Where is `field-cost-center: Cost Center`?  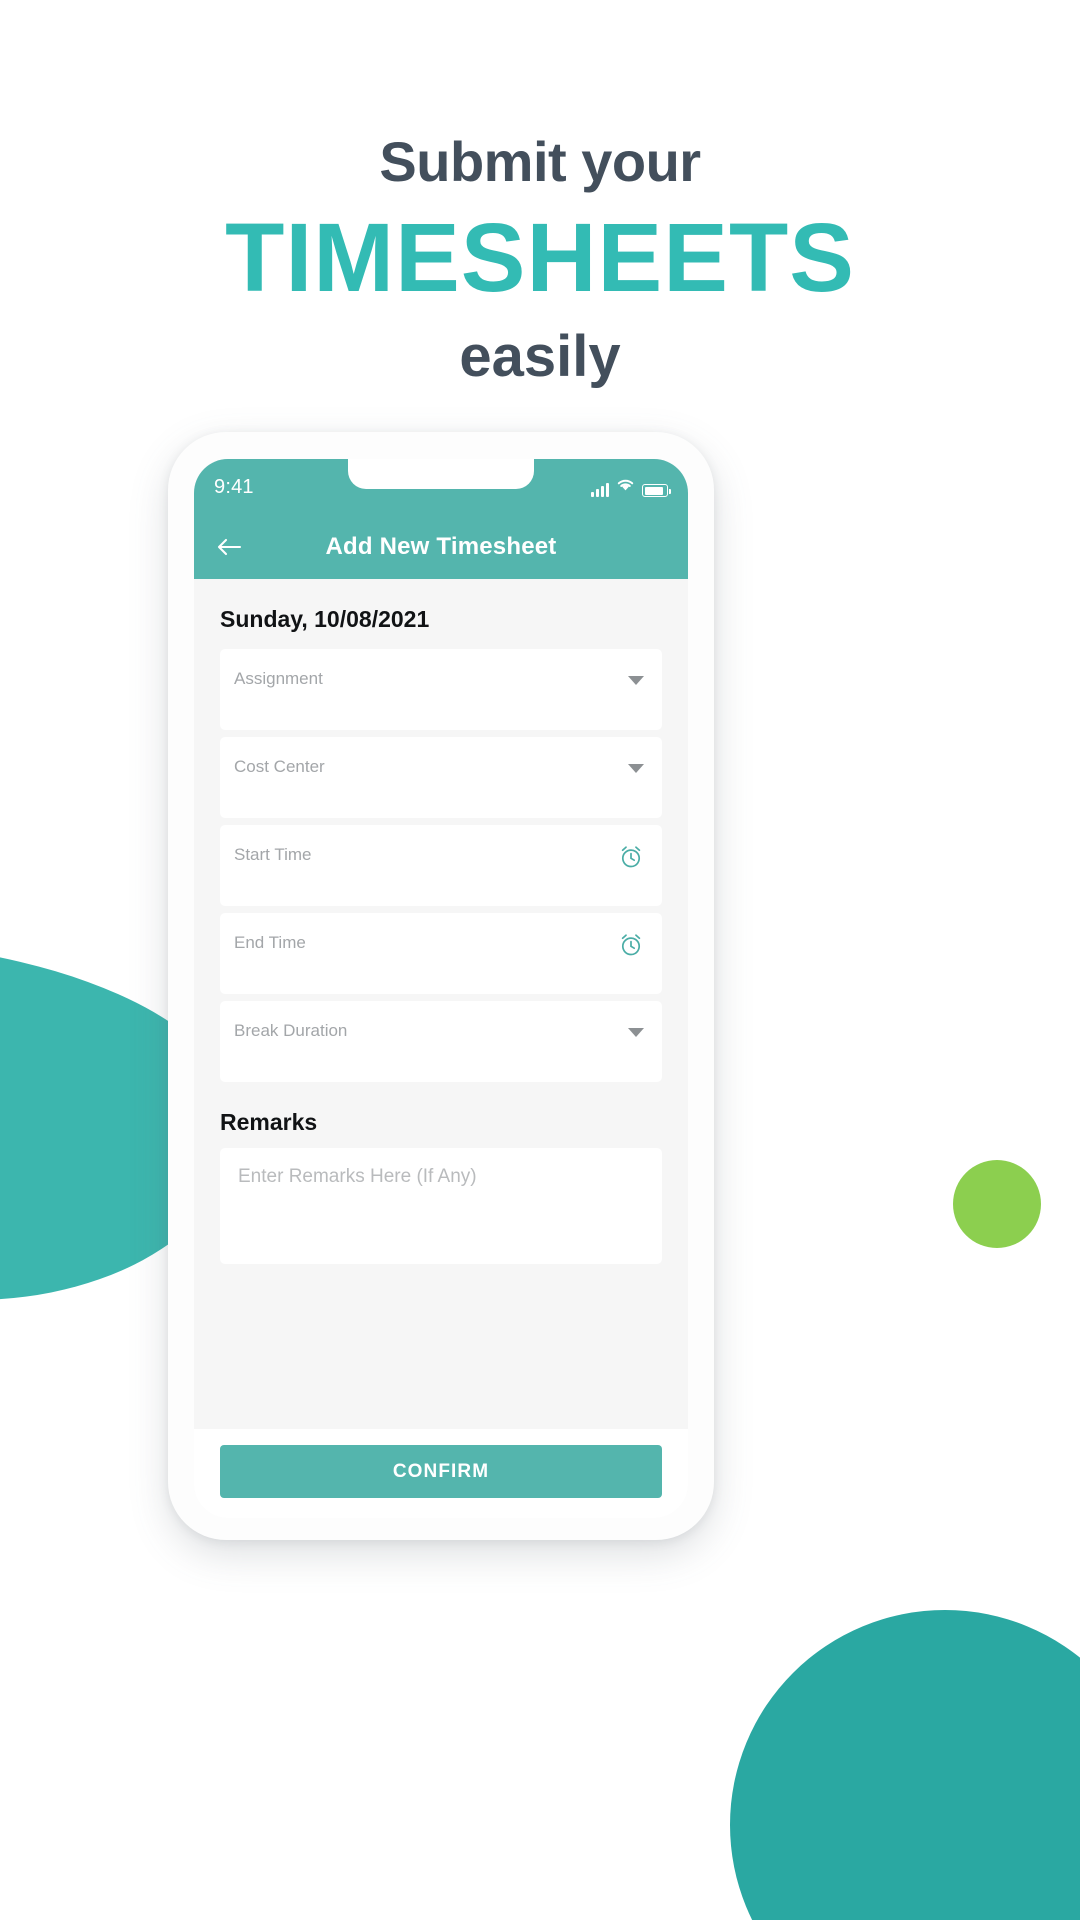 field-cost-center: Cost Center is located at coordinates (441, 777).